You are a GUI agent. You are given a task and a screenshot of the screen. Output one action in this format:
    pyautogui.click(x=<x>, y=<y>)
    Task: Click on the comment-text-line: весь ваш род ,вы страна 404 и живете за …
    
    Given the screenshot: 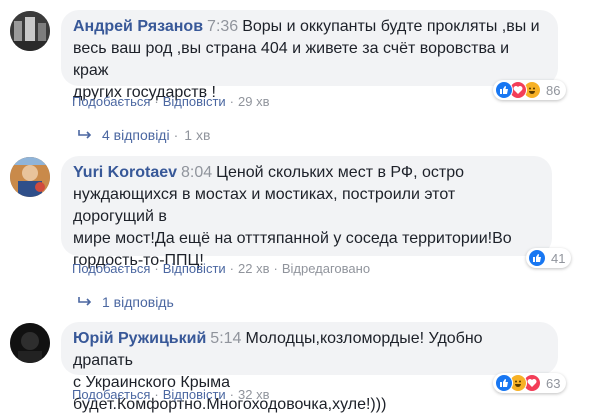 What is the action you would take?
    pyautogui.click(x=291, y=59)
    